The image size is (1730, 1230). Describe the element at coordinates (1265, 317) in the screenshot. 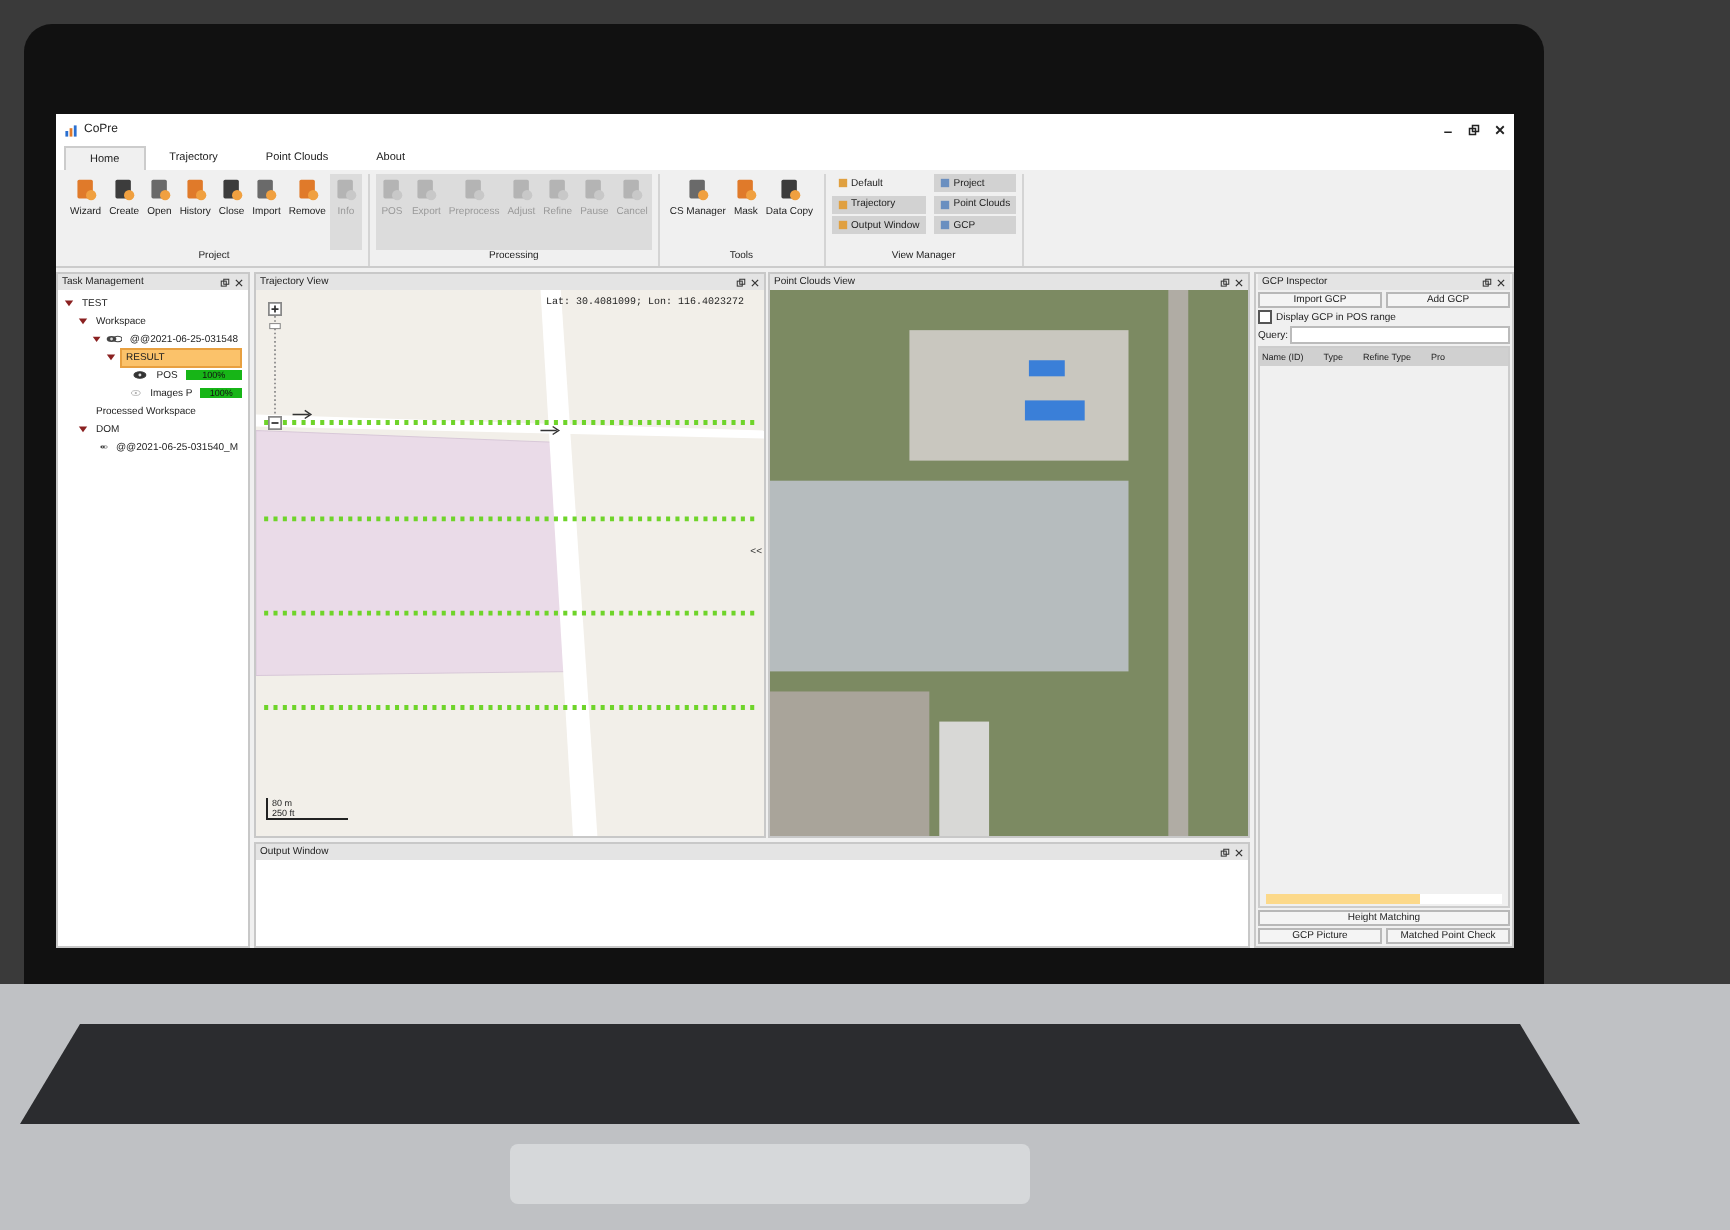

I see `checkbox` at that location.